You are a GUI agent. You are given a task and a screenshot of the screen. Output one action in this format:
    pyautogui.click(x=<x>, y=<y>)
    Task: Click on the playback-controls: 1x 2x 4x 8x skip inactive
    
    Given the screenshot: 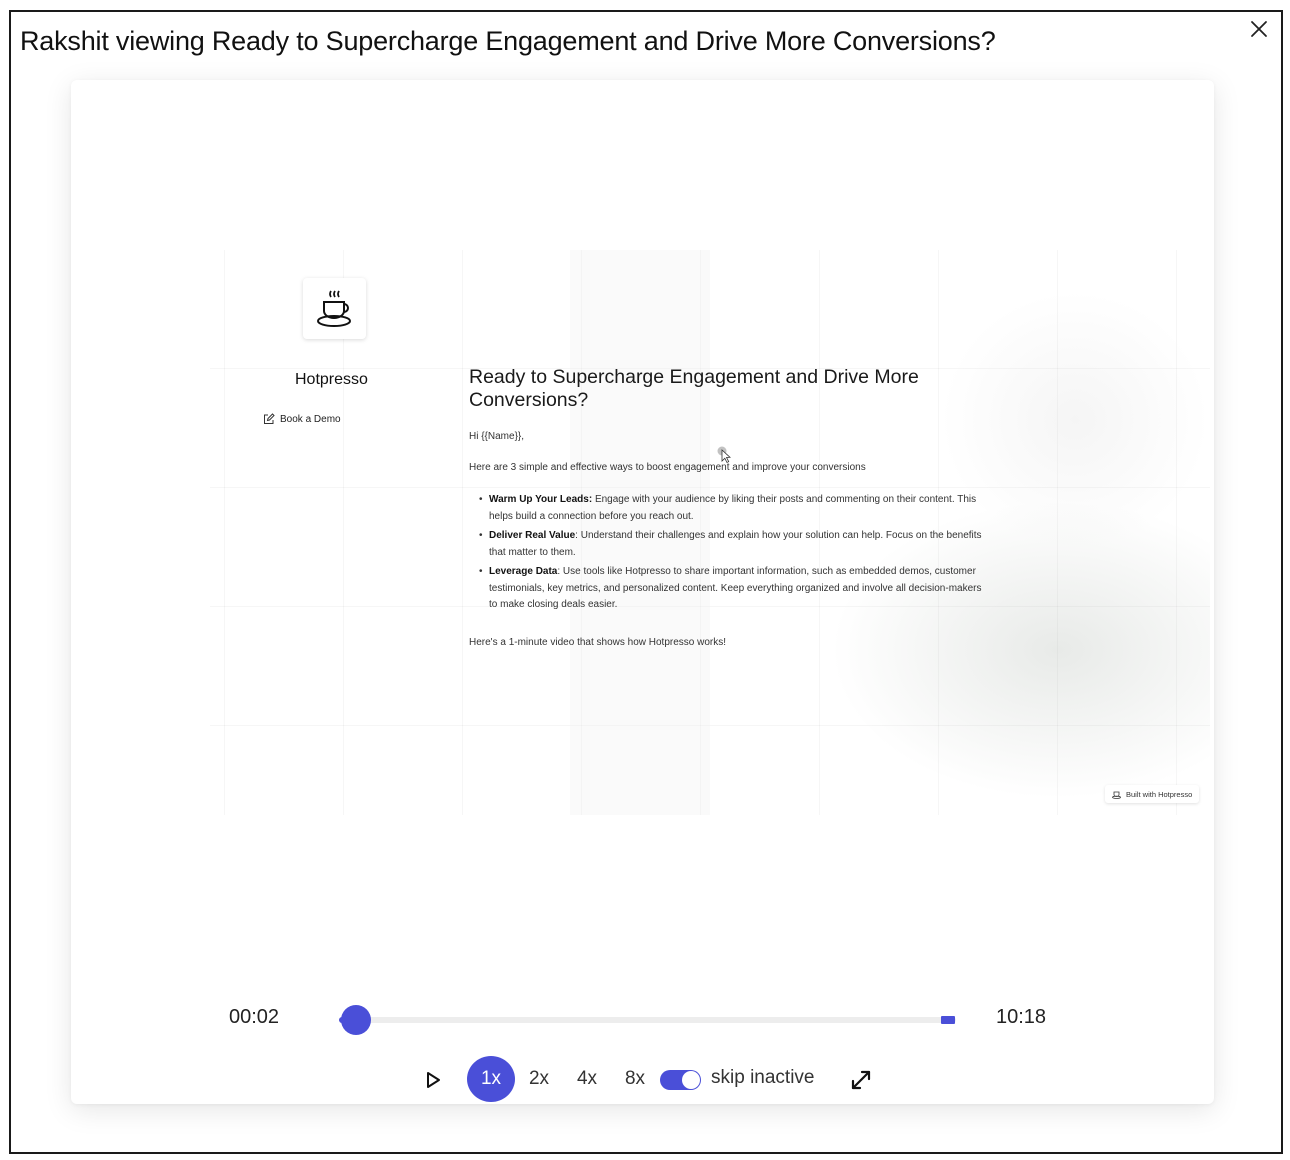 What is the action you would take?
    pyautogui.click(x=642, y=1079)
    